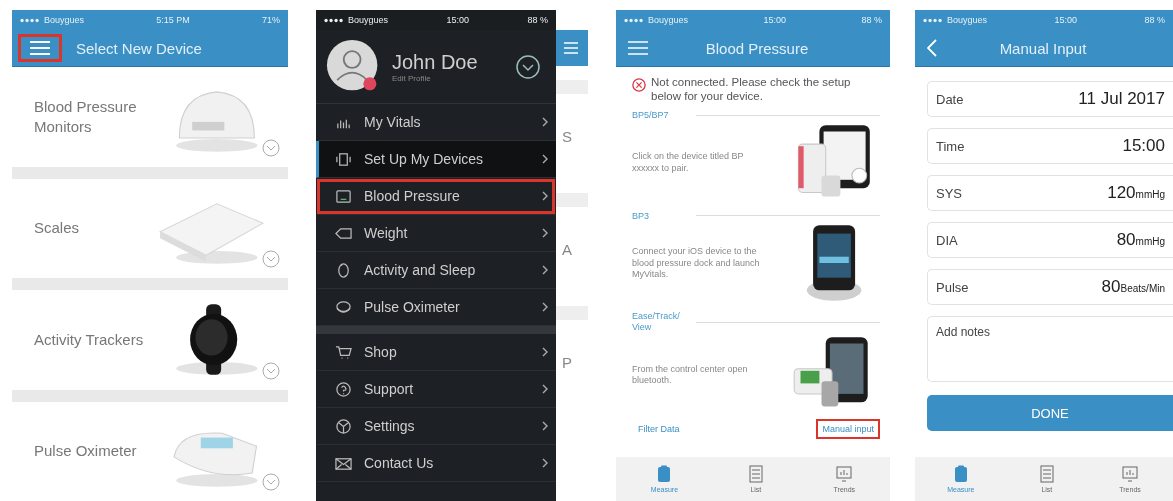  What do you see at coordinates (270, 20) in the screenshot?
I see `battery-text: 71%` at bounding box center [270, 20].